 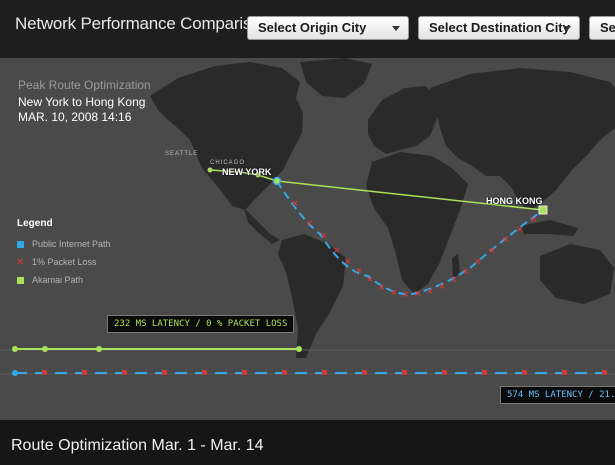 I want to click on origin-city-select: Select Origin City, so click(x=328, y=28).